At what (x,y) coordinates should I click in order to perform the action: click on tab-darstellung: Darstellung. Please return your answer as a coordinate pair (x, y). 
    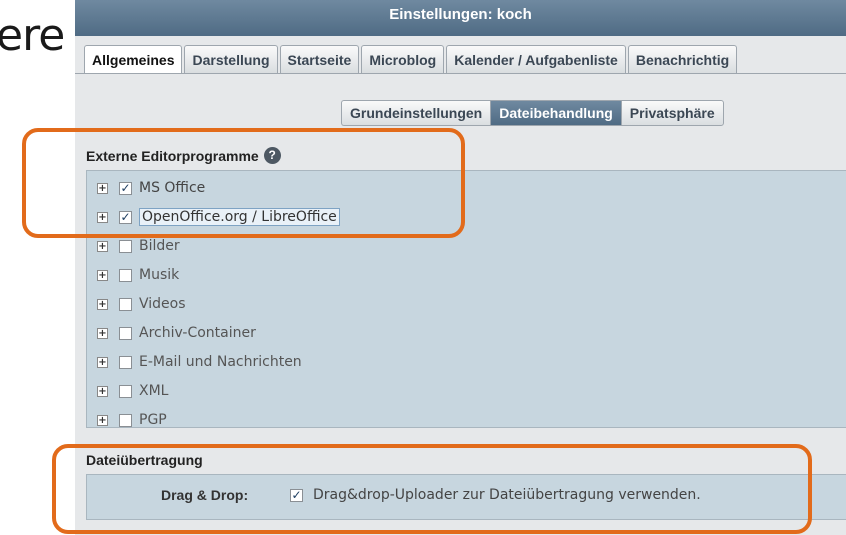
    Looking at the image, I should click on (231, 59).